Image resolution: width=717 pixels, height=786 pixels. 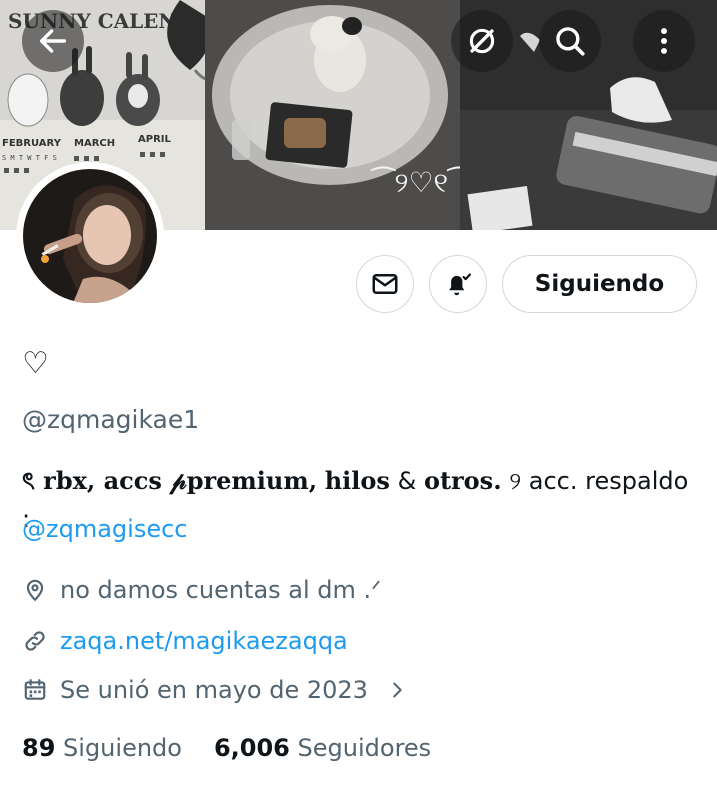 I want to click on calendar-icon, so click(x=35, y=689).